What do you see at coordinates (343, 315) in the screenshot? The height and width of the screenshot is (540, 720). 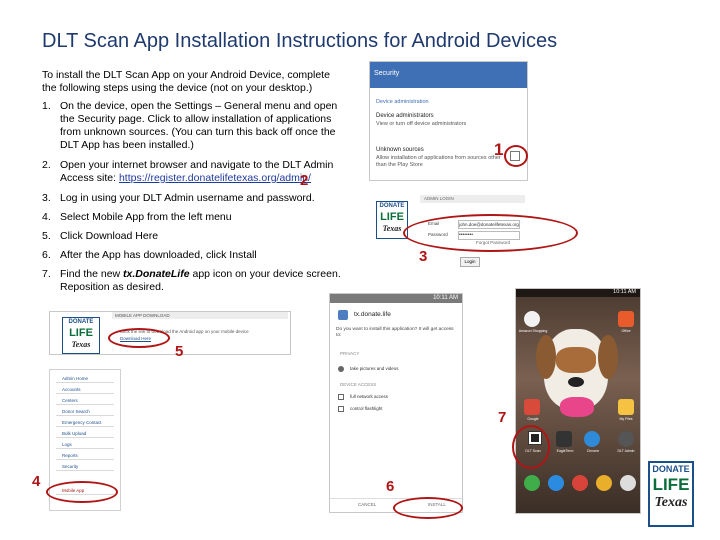 I see `app-icon` at bounding box center [343, 315].